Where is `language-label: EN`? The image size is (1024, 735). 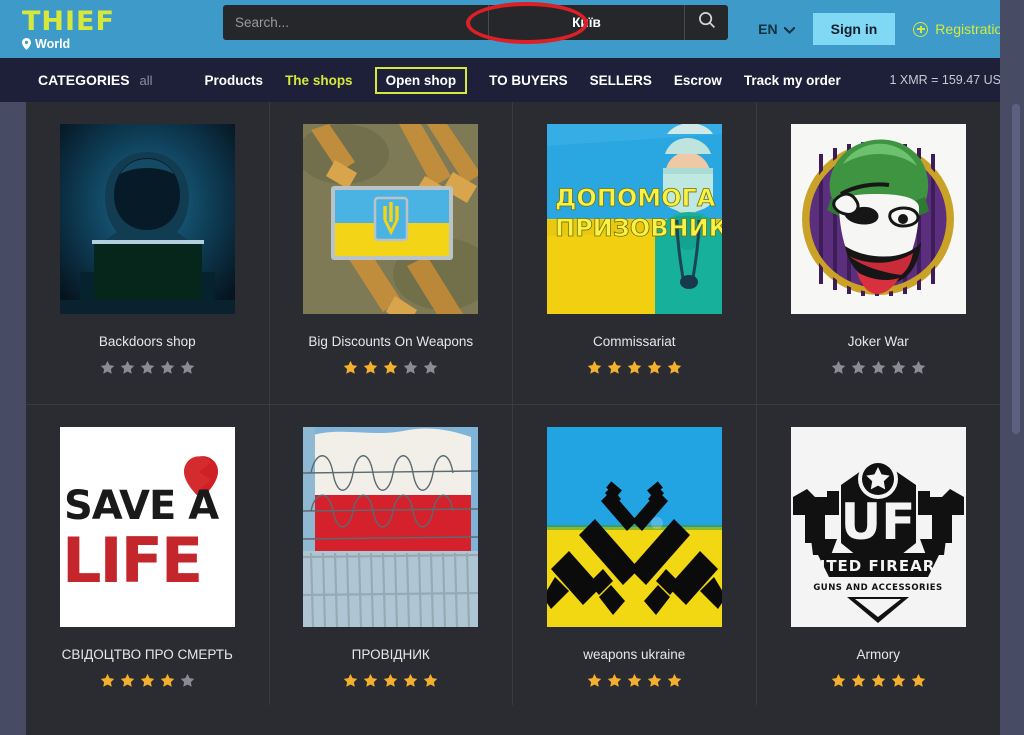
language-label: EN is located at coordinates (768, 29).